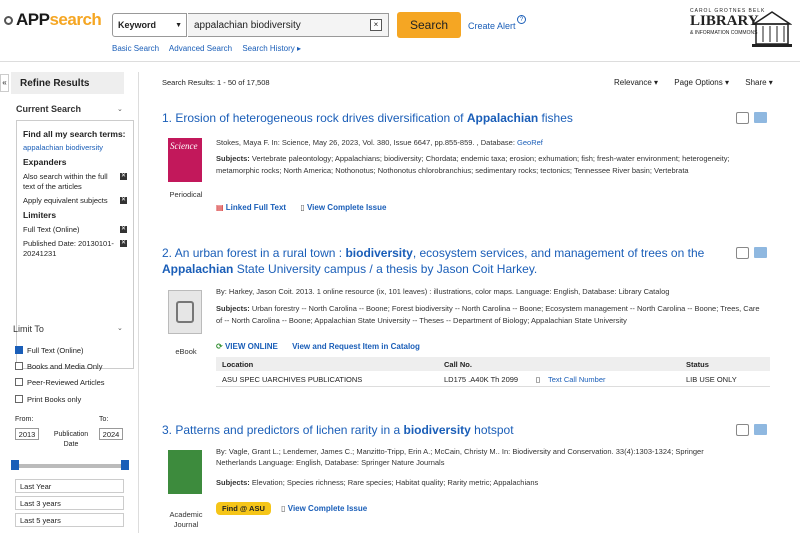 Image resolution: width=800 pixels, height=533 pixels. I want to click on limiters-label: Limiters, so click(40, 215).